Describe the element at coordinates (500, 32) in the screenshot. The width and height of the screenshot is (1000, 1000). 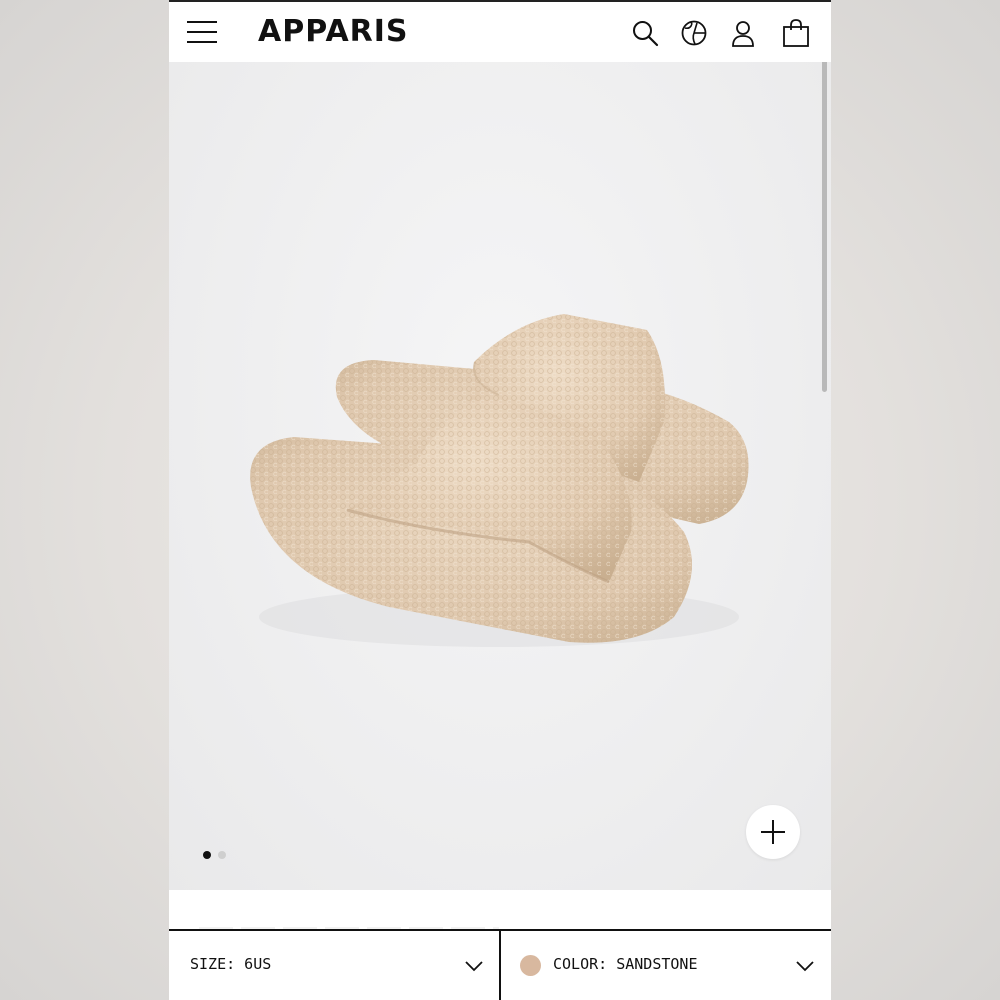
I see `site-header: APPARIS` at that location.